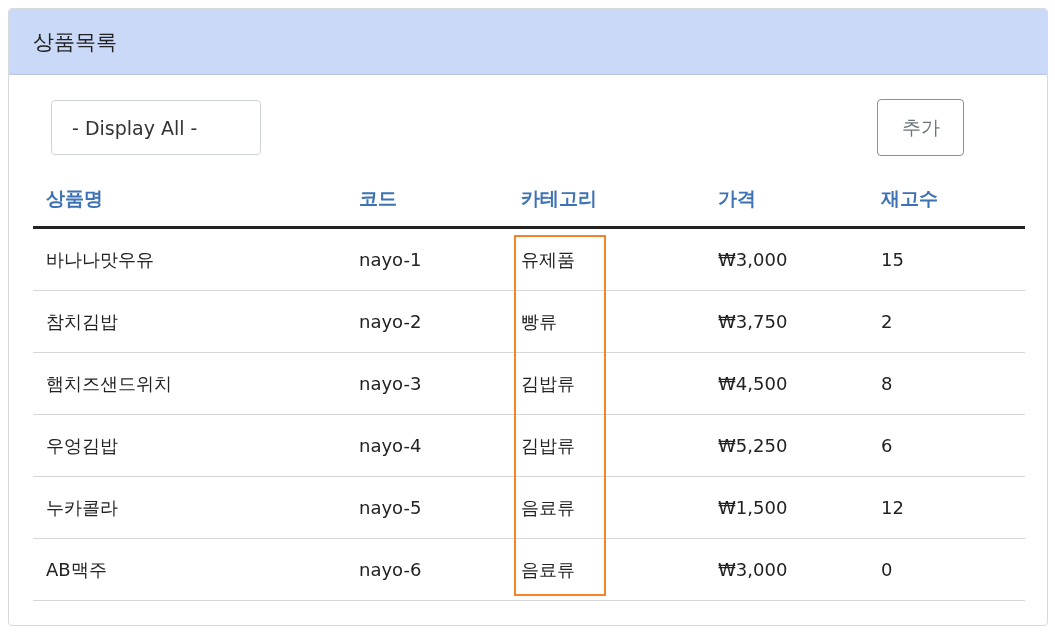 The width and height of the screenshot is (1055, 632). Describe the element at coordinates (946, 446) in the screenshot. I see `stock-cell: 6` at that location.